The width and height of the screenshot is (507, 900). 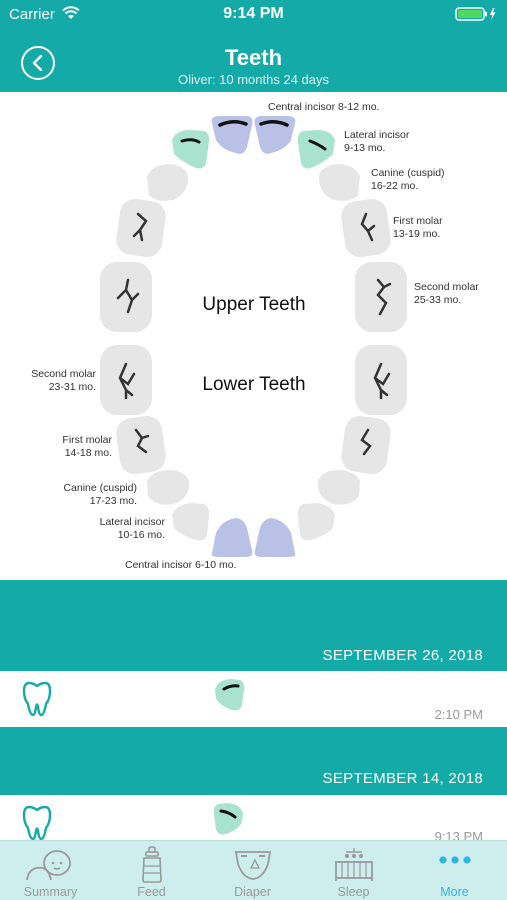 What do you see at coordinates (458, 834) in the screenshot?
I see `entry-time: 9:13 PM` at bounding box center [458, 834].